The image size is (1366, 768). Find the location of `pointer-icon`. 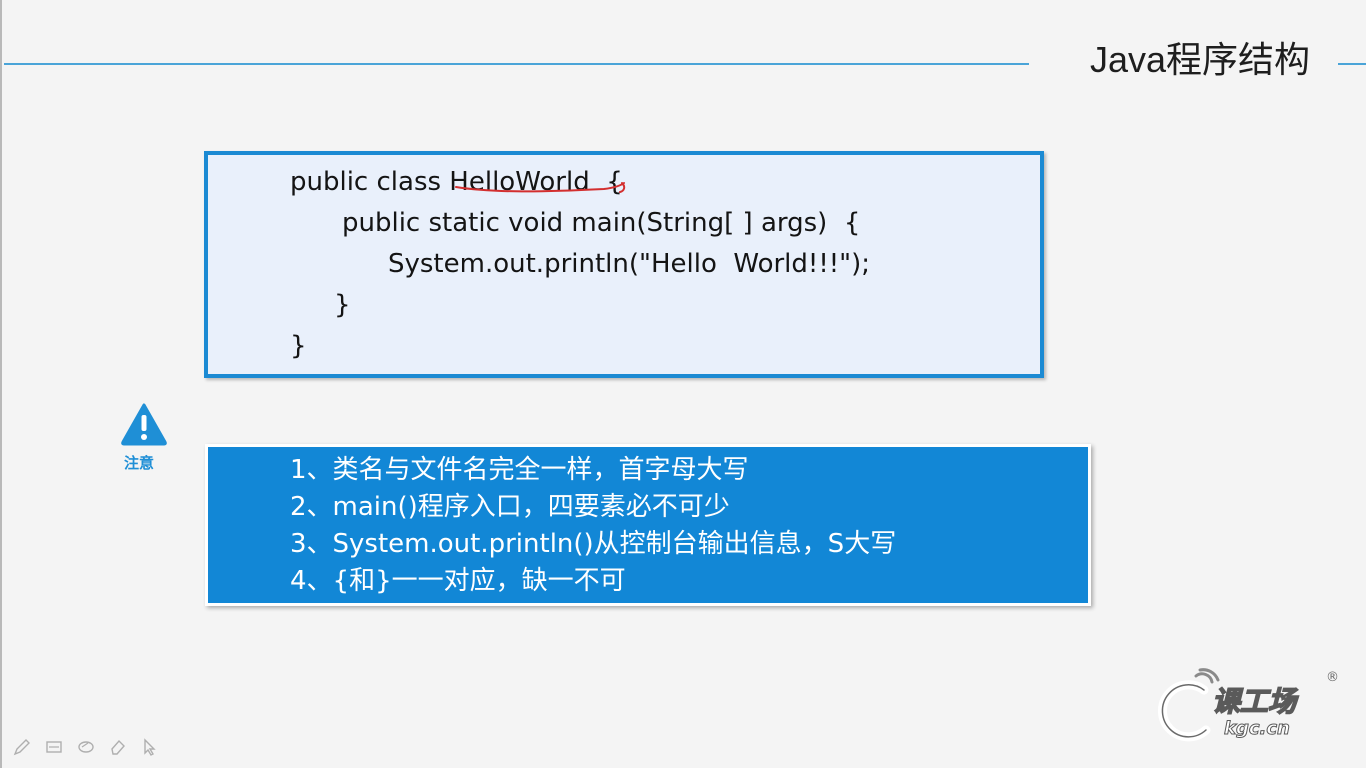

pointer-icon is located at coordinates (150, 747).